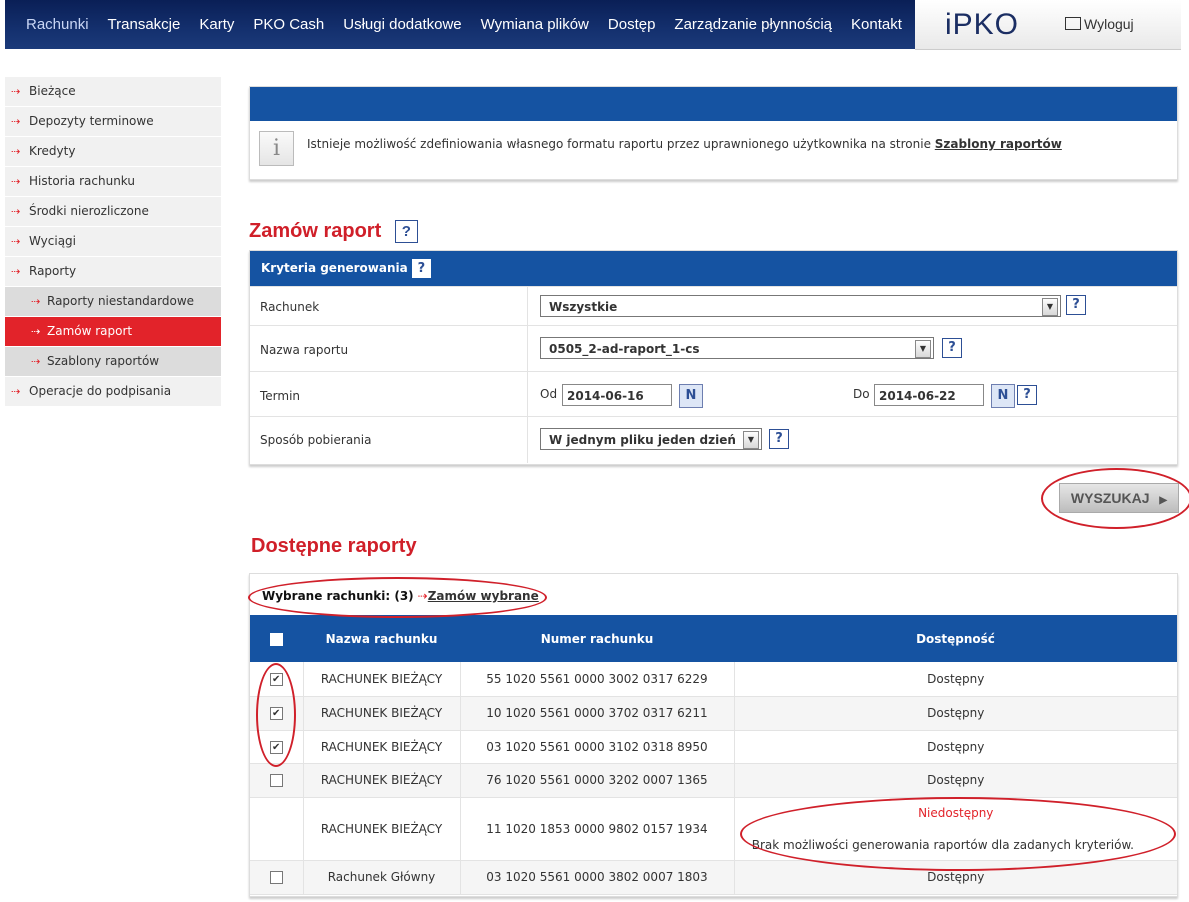 This screenshot has height=902, width=1189. What do you see at coordinates (713, 638) in the screenshot?
I see `table-header-row: Nazwa rachunku Numer rachunku Dostępność` at bounding box center [713, 638].